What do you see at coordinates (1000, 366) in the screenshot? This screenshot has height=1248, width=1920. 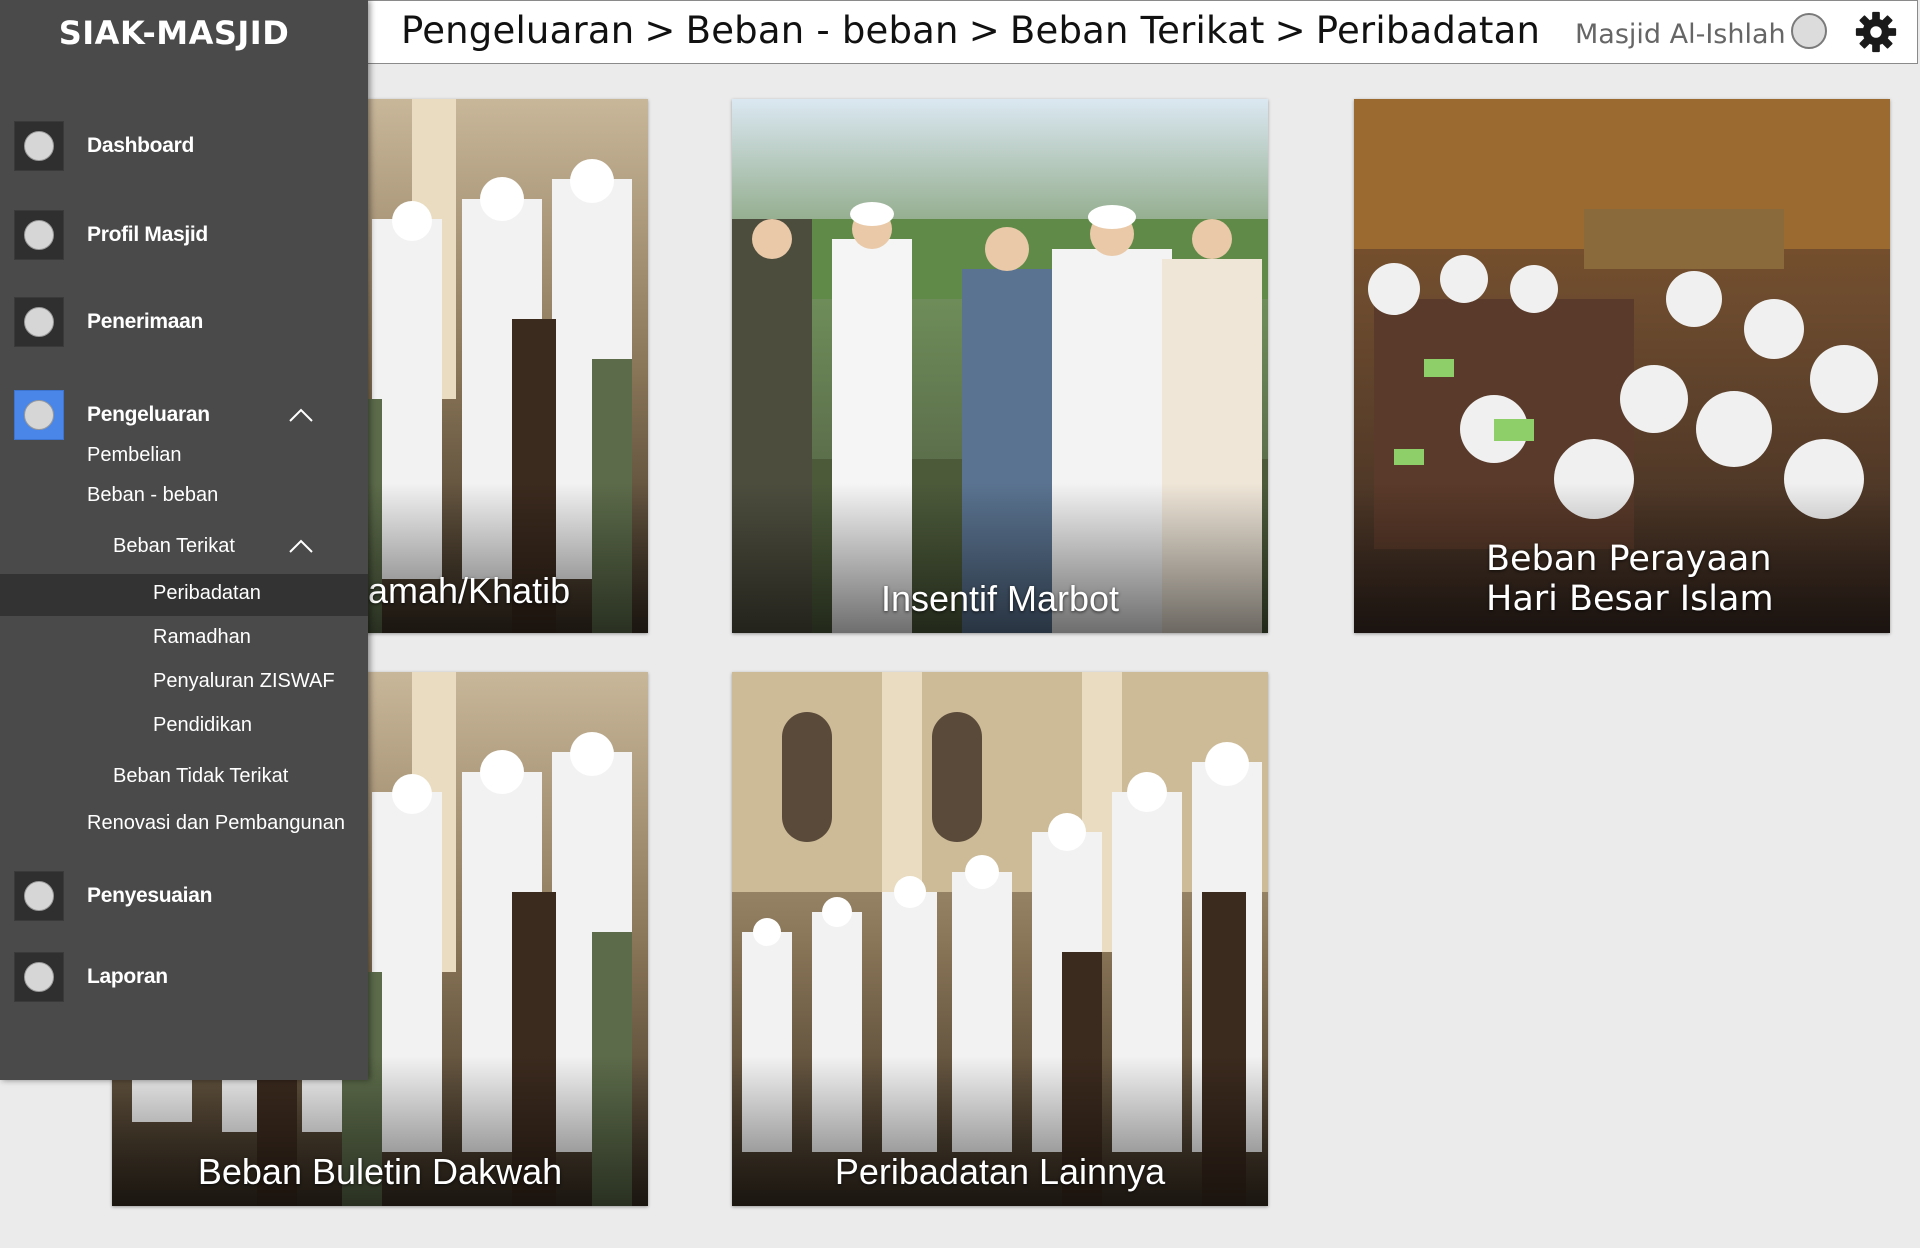 I see `card-insentif-marbot: Insentif Marbot` at bounding box center [1000, 366].